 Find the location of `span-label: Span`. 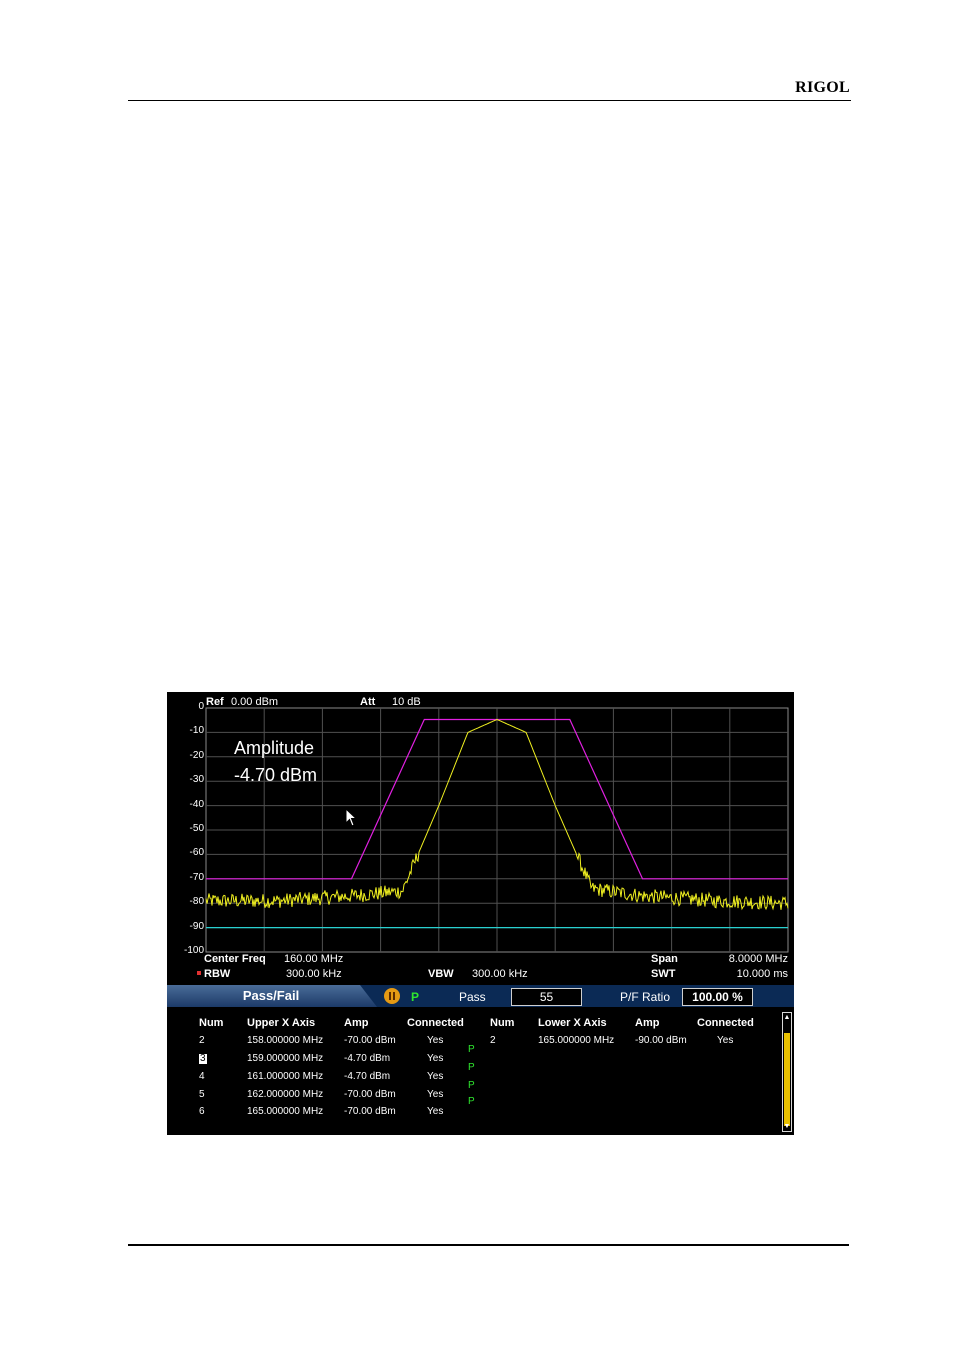

span-label: Span is located at coordinates (664, 959).